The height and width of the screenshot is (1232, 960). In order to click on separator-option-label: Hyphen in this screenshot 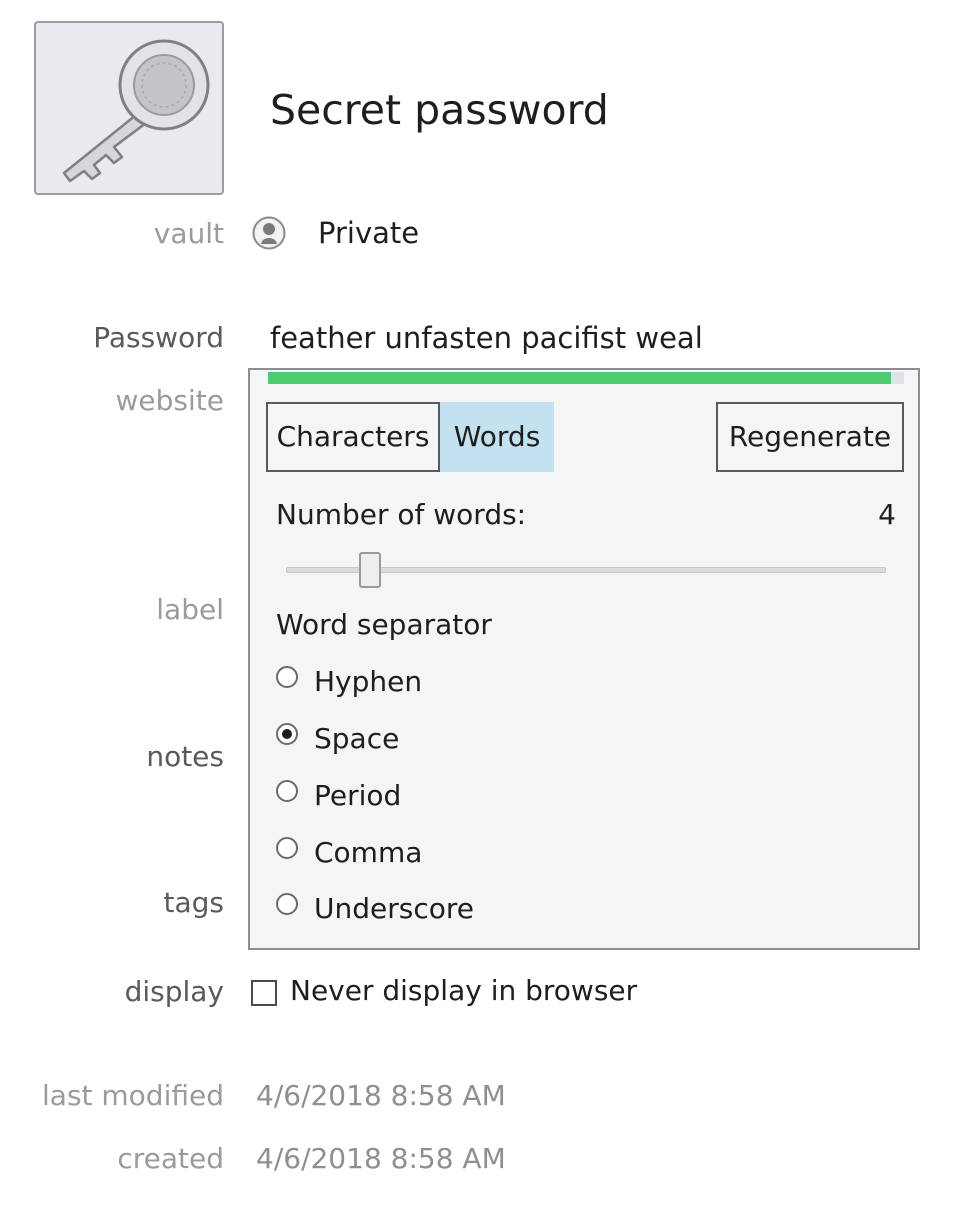, I will do `click(368, 681)`.